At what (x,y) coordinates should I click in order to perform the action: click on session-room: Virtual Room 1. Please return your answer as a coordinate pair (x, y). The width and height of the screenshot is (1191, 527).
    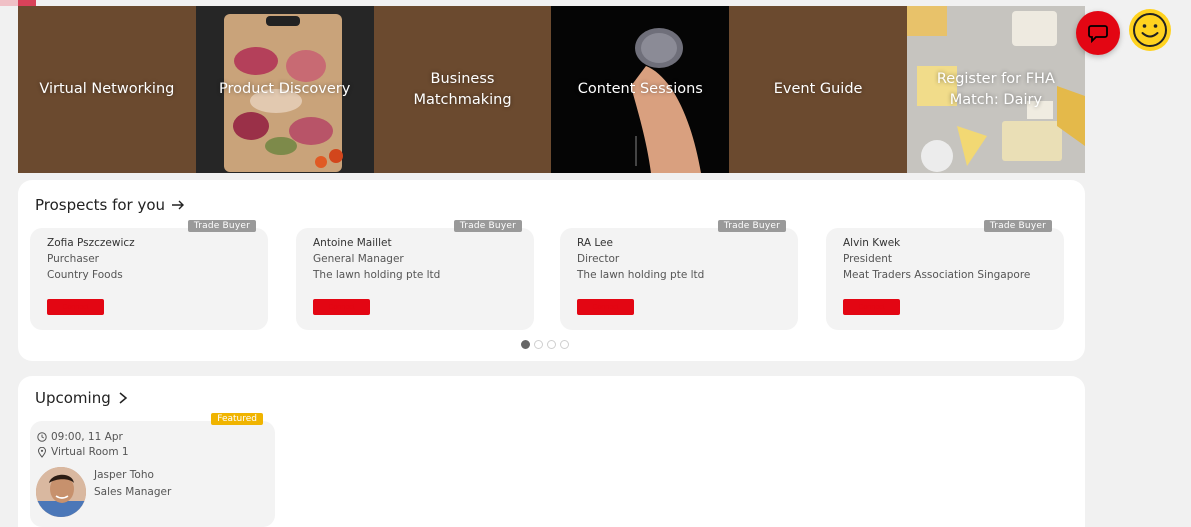
    Looking at the image, I should click on (90, 452).